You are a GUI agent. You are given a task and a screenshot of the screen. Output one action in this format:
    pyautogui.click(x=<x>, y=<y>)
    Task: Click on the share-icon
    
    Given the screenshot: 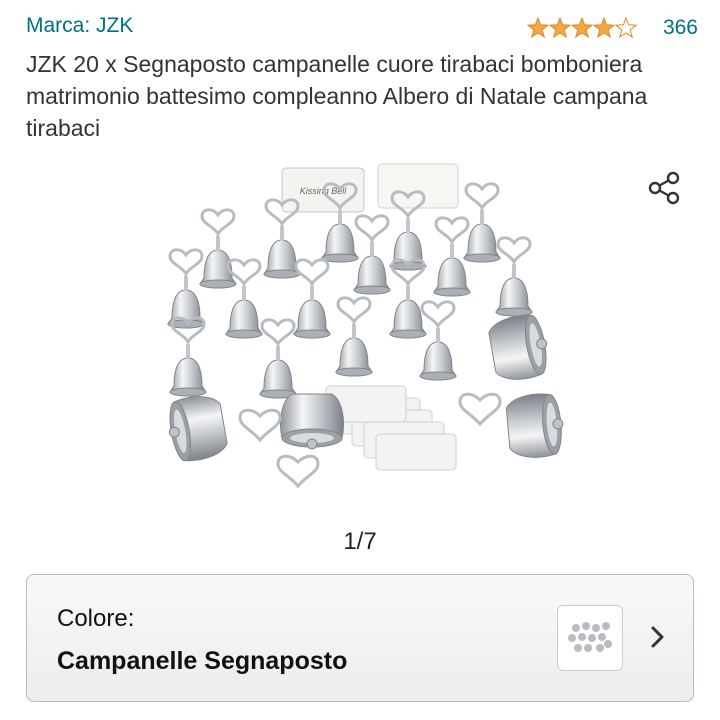 What is the action you would take?
    pyautogui.click(x=664, y=188)
    